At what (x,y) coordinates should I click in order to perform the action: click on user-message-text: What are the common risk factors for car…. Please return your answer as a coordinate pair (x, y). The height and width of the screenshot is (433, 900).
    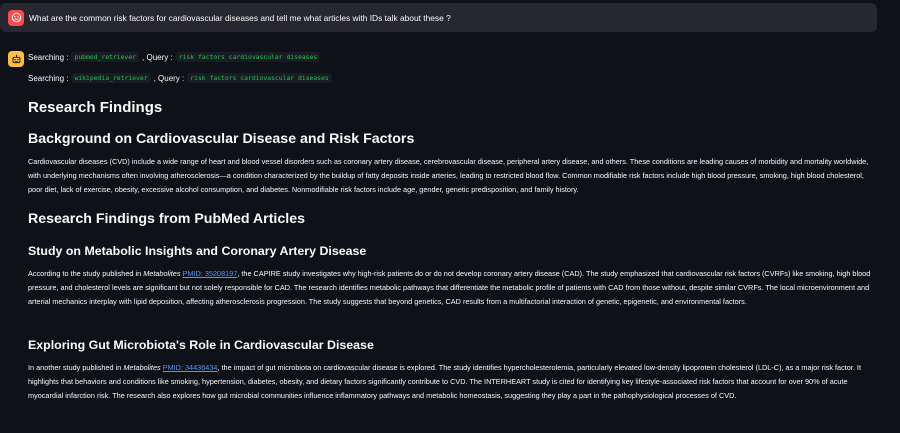
    Looking at the image, I should click on (240, 17).